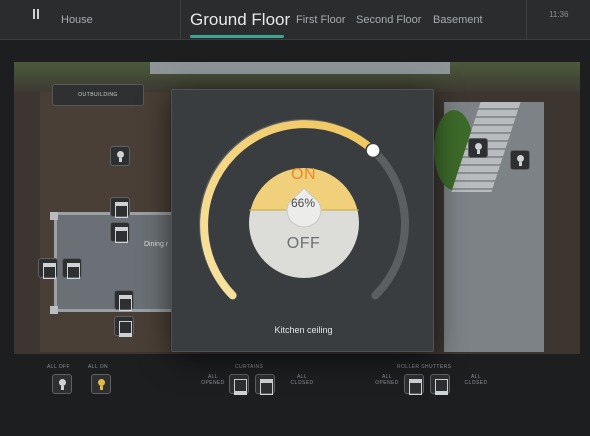 This screenshot has height=436, width=590. I want to click on curtains-all-opened-label: ALL OPENED, so click(213, 380).